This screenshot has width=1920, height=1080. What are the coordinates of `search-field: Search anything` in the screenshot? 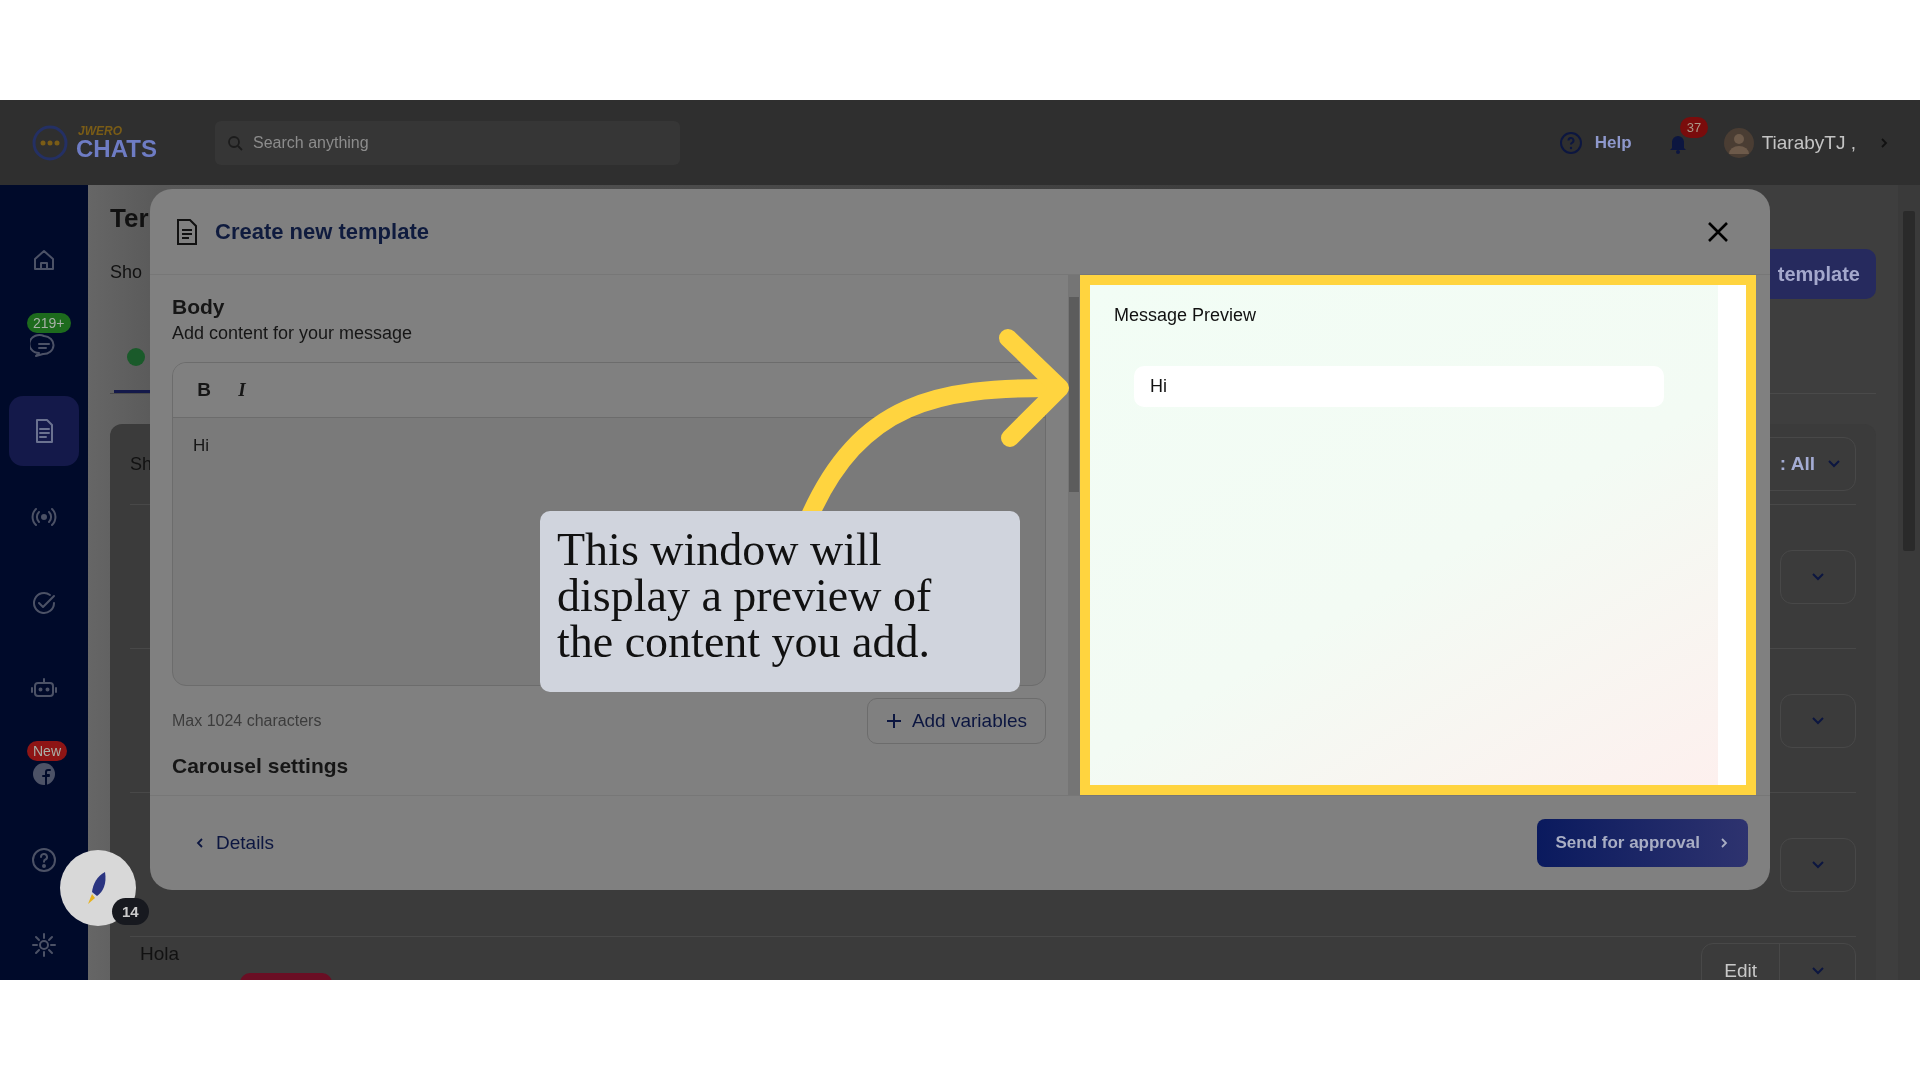 It's located at (447, 142).